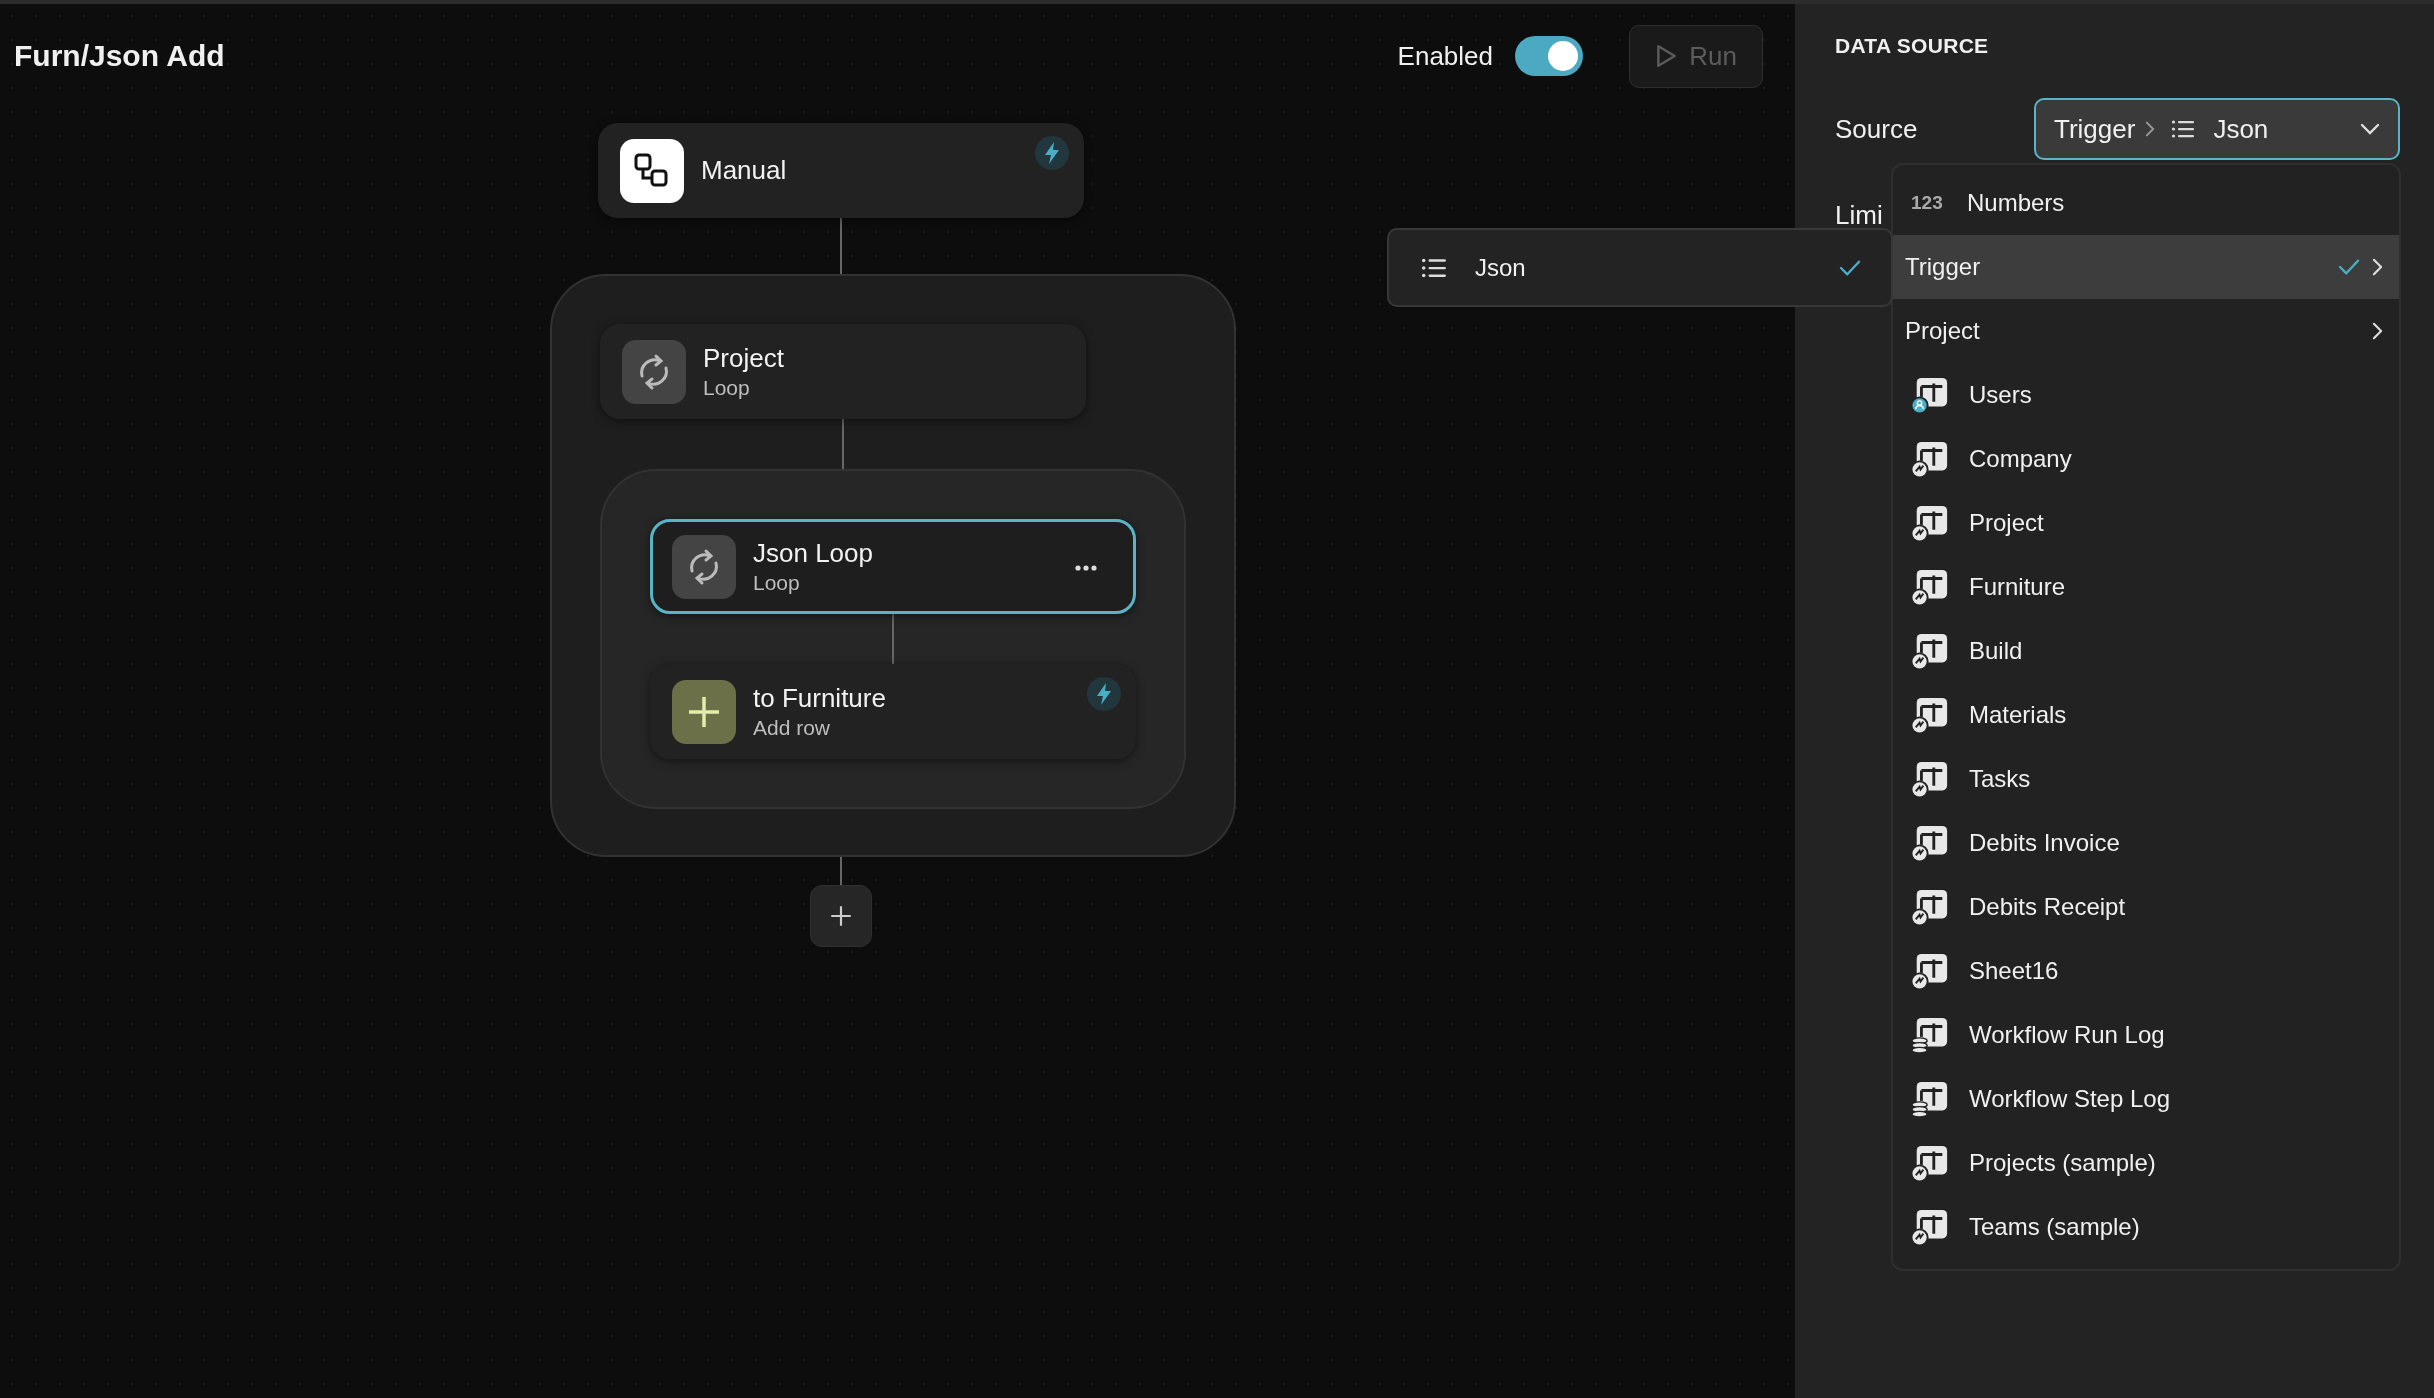 The width and height of the screenshot is (2434, 1398). What do you see at coordinates (2150, 129) in the screenshot?
I see `chevron-right-icon` at bounding box center [2150, 129].